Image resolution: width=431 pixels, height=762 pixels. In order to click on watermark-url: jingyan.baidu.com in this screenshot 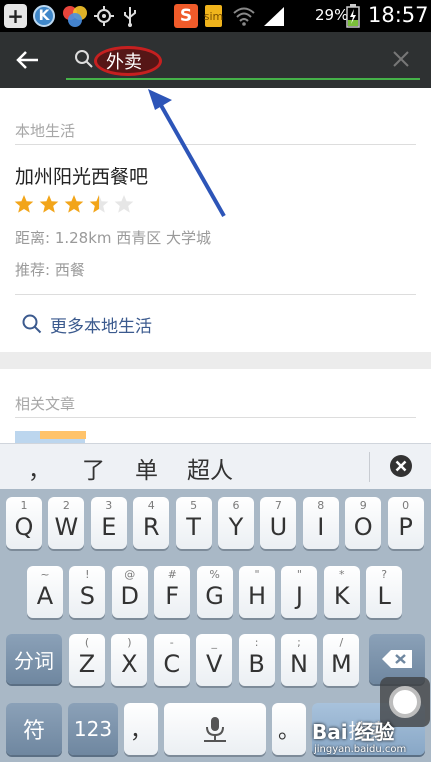, I will do `click(360, 749)`.